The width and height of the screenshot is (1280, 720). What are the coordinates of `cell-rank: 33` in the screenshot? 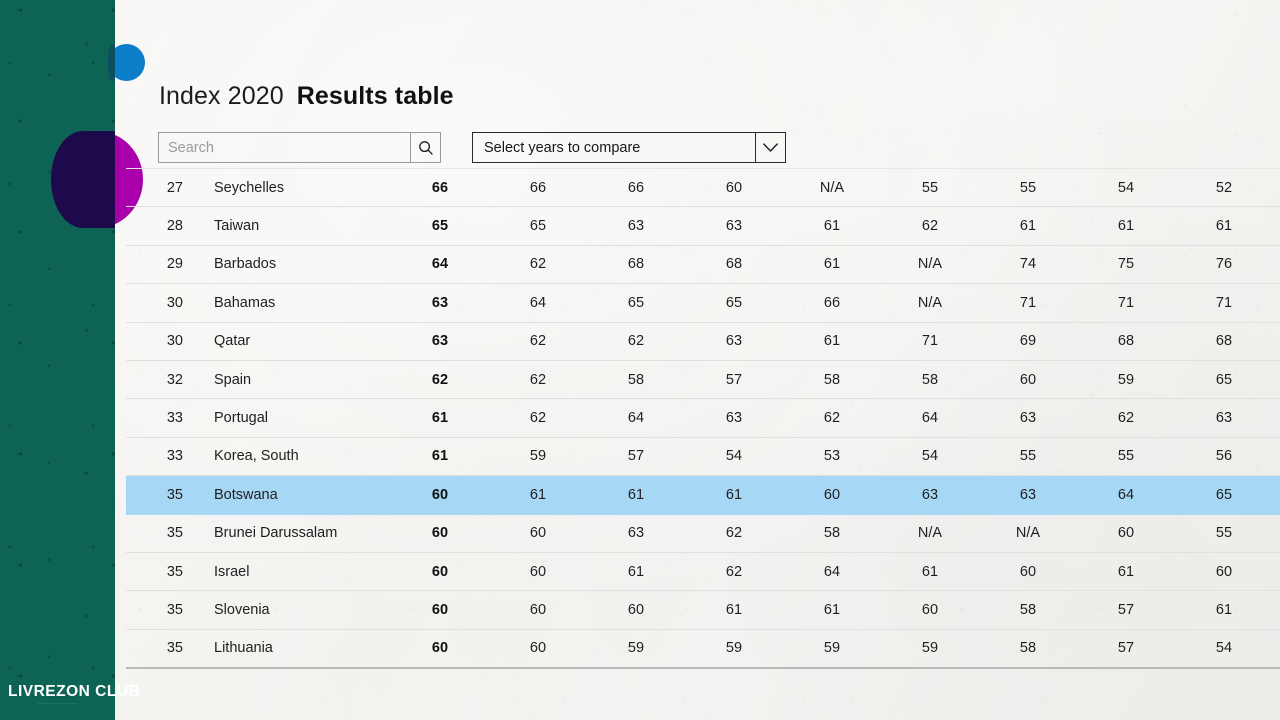 It's located at (174, 418).